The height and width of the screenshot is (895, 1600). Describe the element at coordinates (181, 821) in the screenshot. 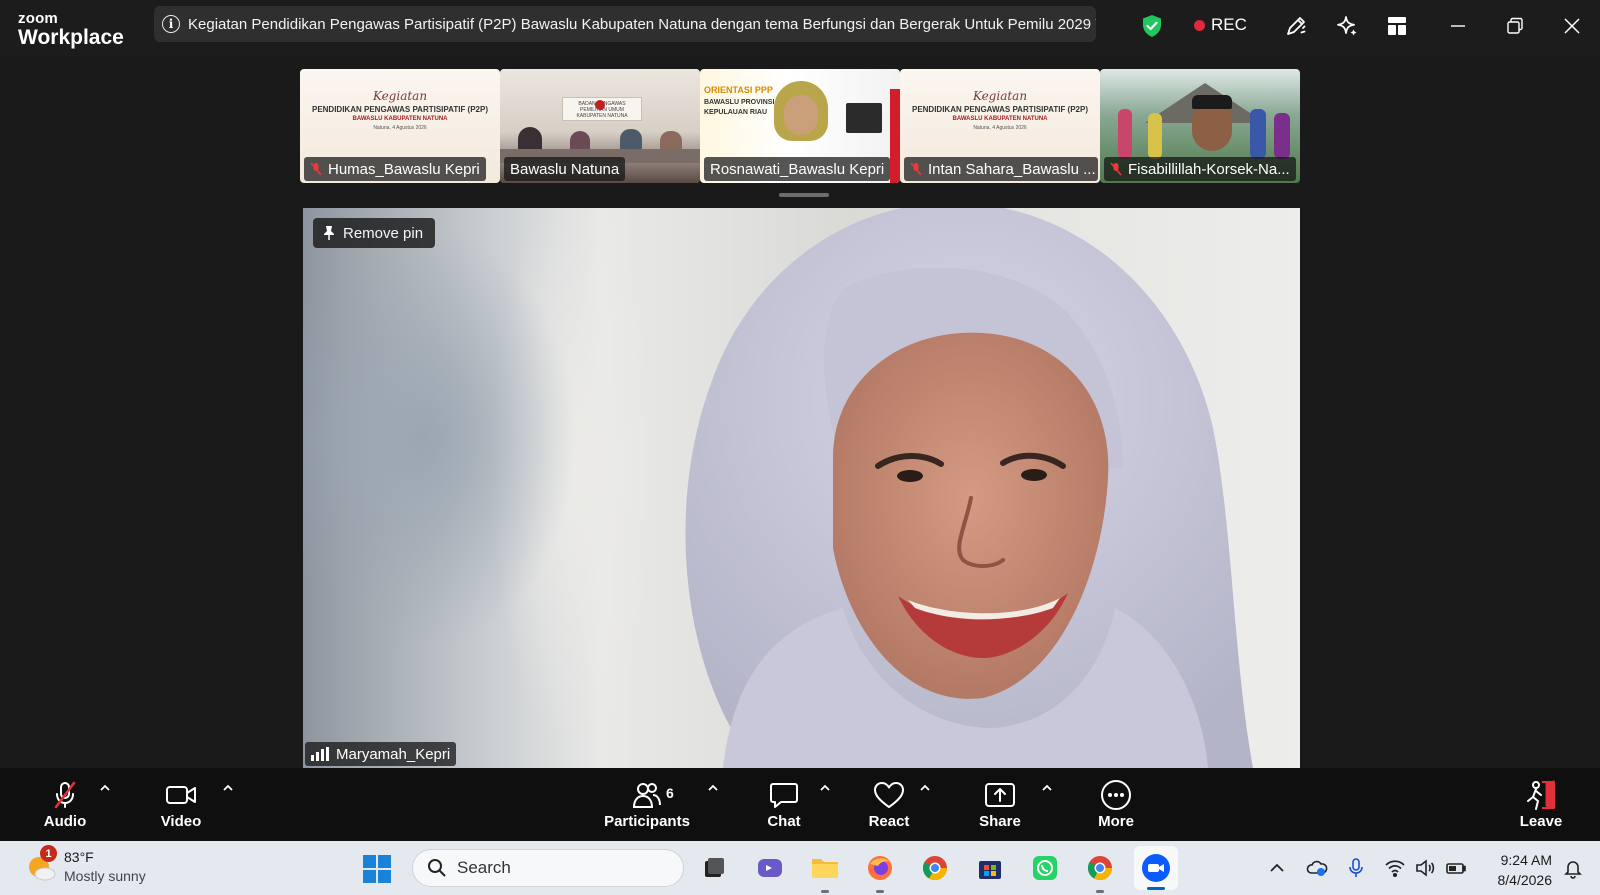

I see `video-label: Video` at that location.